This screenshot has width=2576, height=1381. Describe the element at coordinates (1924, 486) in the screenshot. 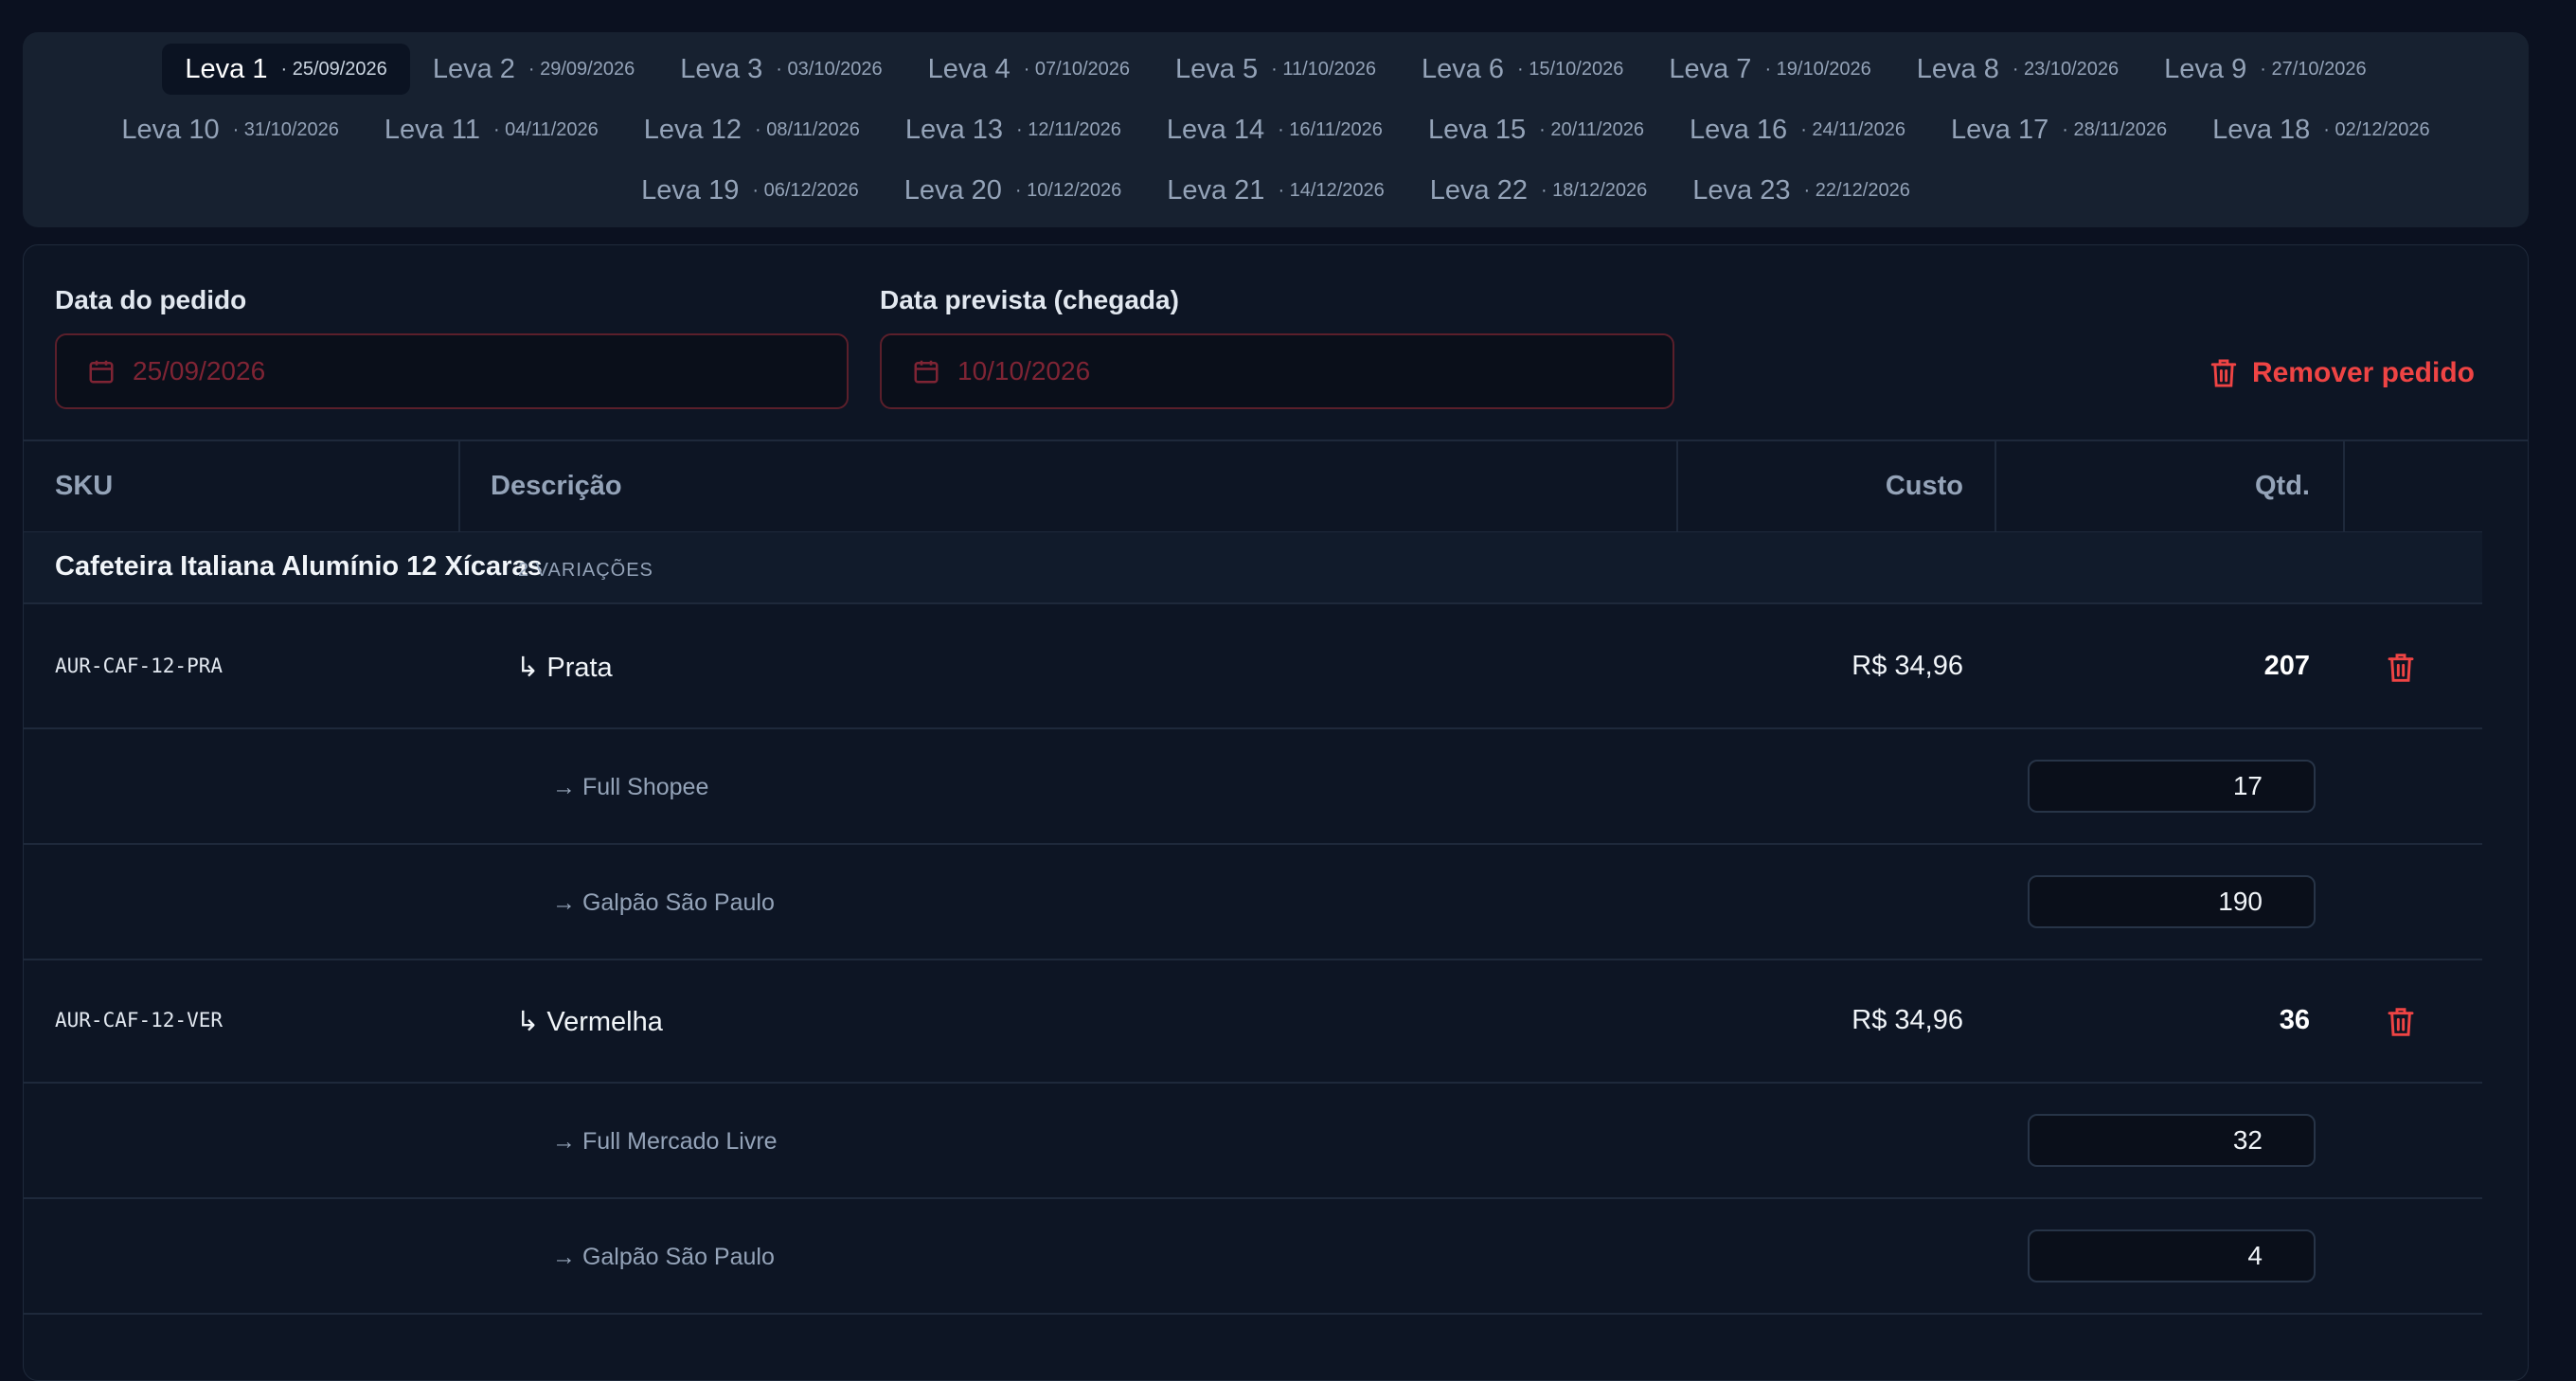

I see `header-cost: Custo` at that location.